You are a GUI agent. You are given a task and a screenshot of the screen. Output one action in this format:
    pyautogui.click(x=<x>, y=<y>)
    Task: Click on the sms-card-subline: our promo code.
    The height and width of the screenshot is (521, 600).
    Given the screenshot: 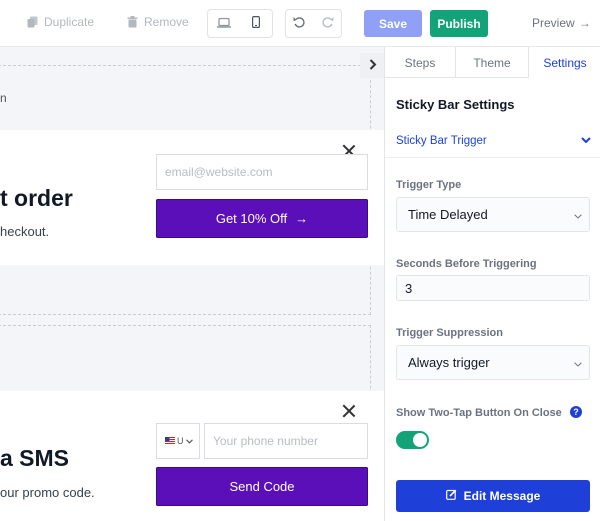 What is the action you would take?
    pyautogui.click(x=47, y=492)
    